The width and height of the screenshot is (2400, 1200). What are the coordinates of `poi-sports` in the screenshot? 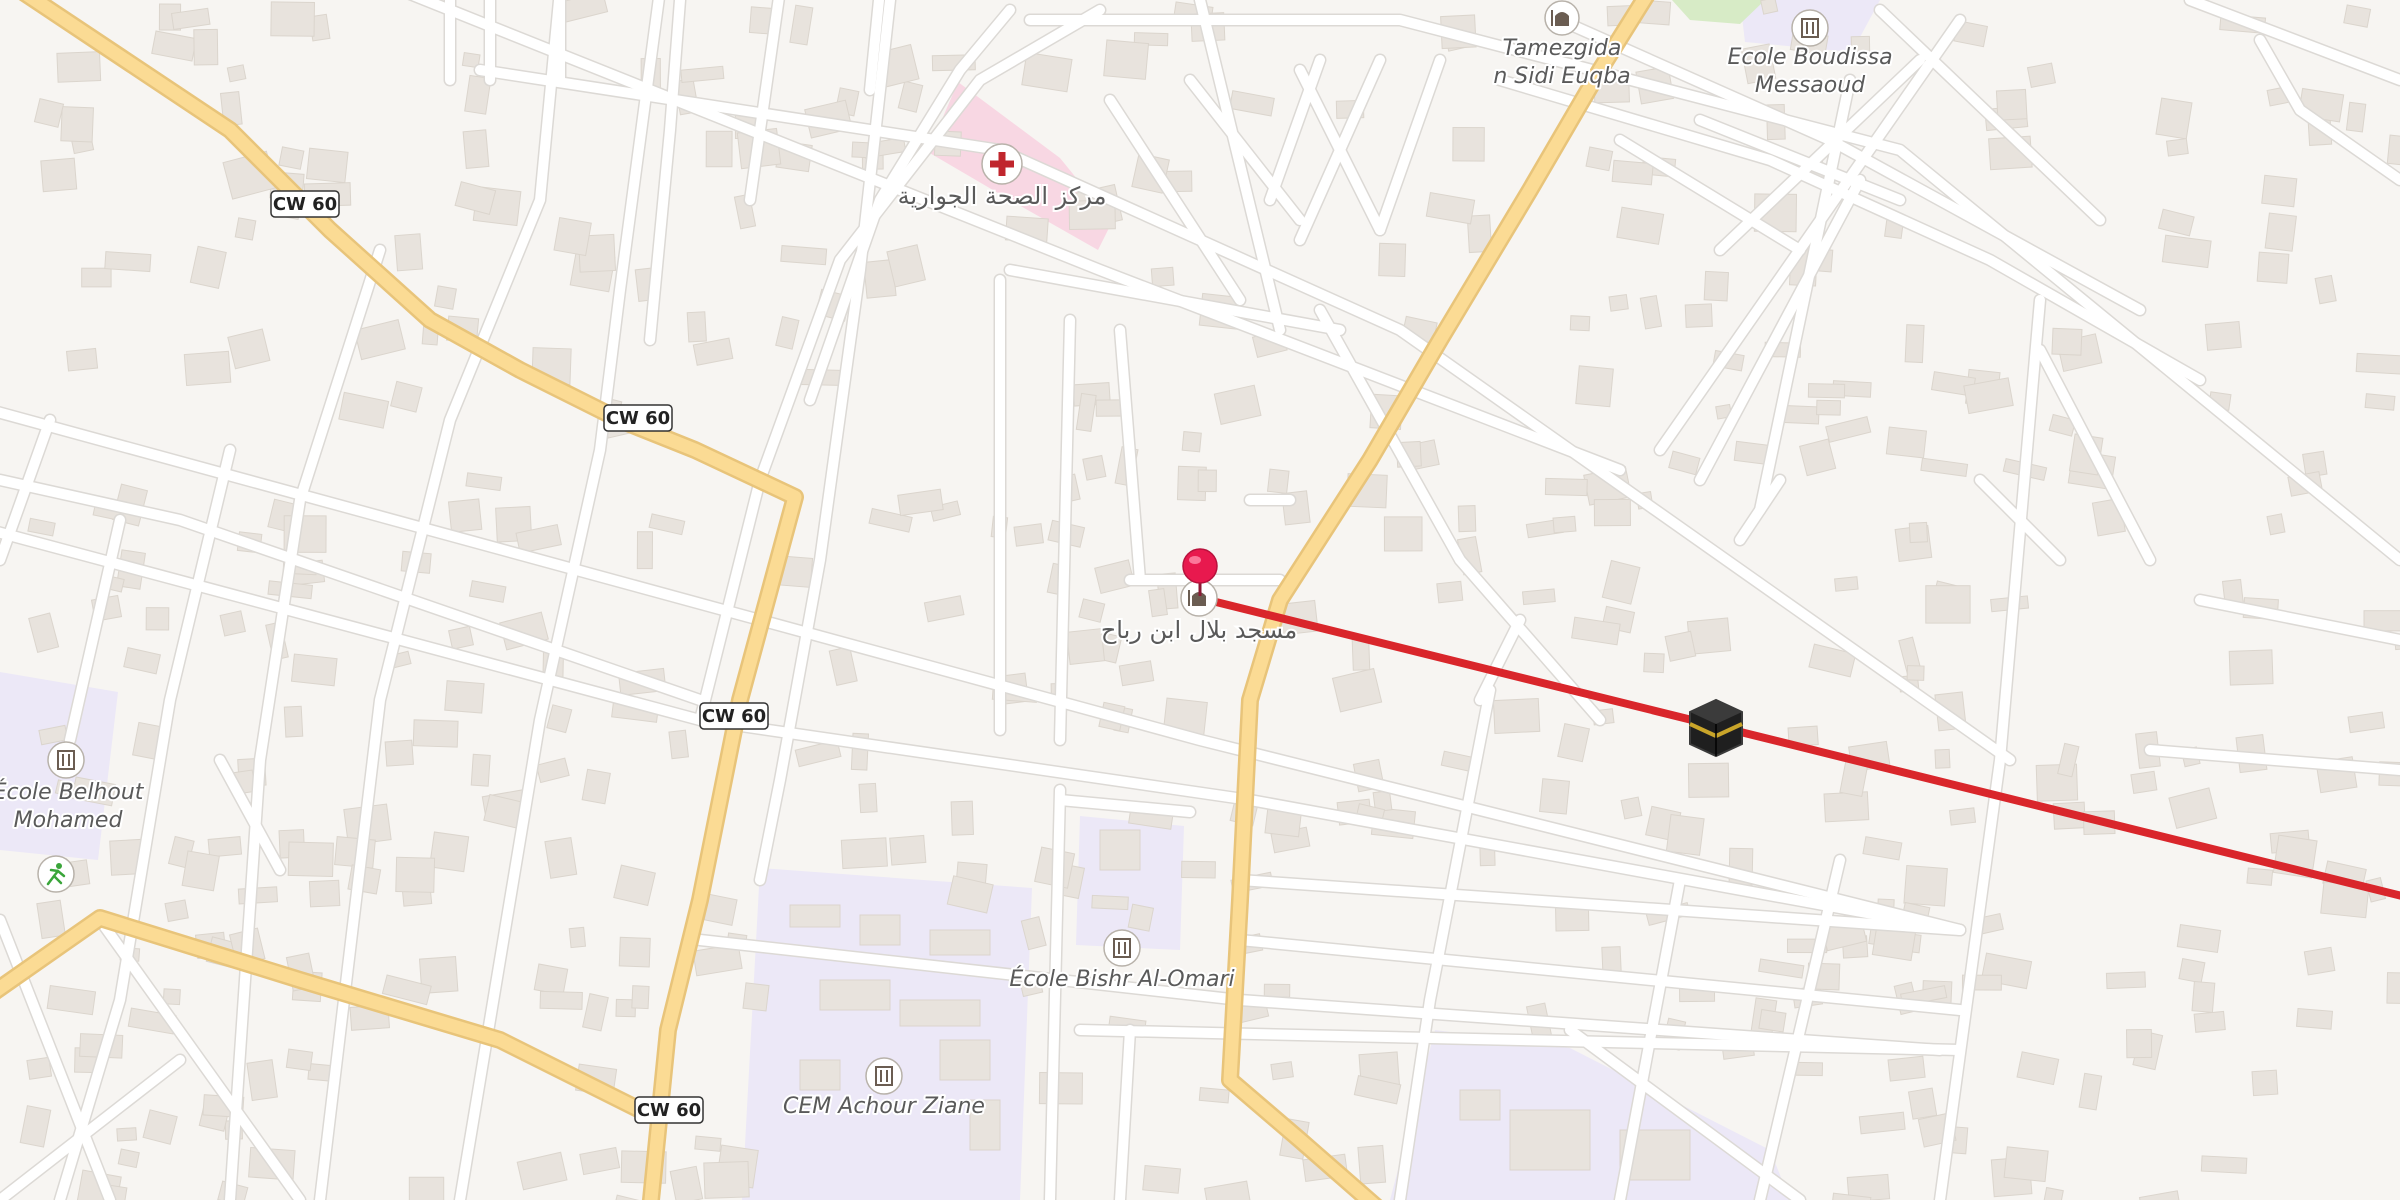 It's located at (56, 874).